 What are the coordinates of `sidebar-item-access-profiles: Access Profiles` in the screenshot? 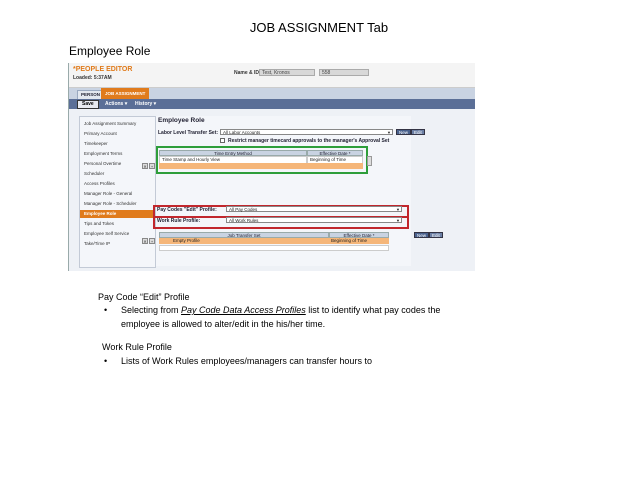 It's located at (99, 183).